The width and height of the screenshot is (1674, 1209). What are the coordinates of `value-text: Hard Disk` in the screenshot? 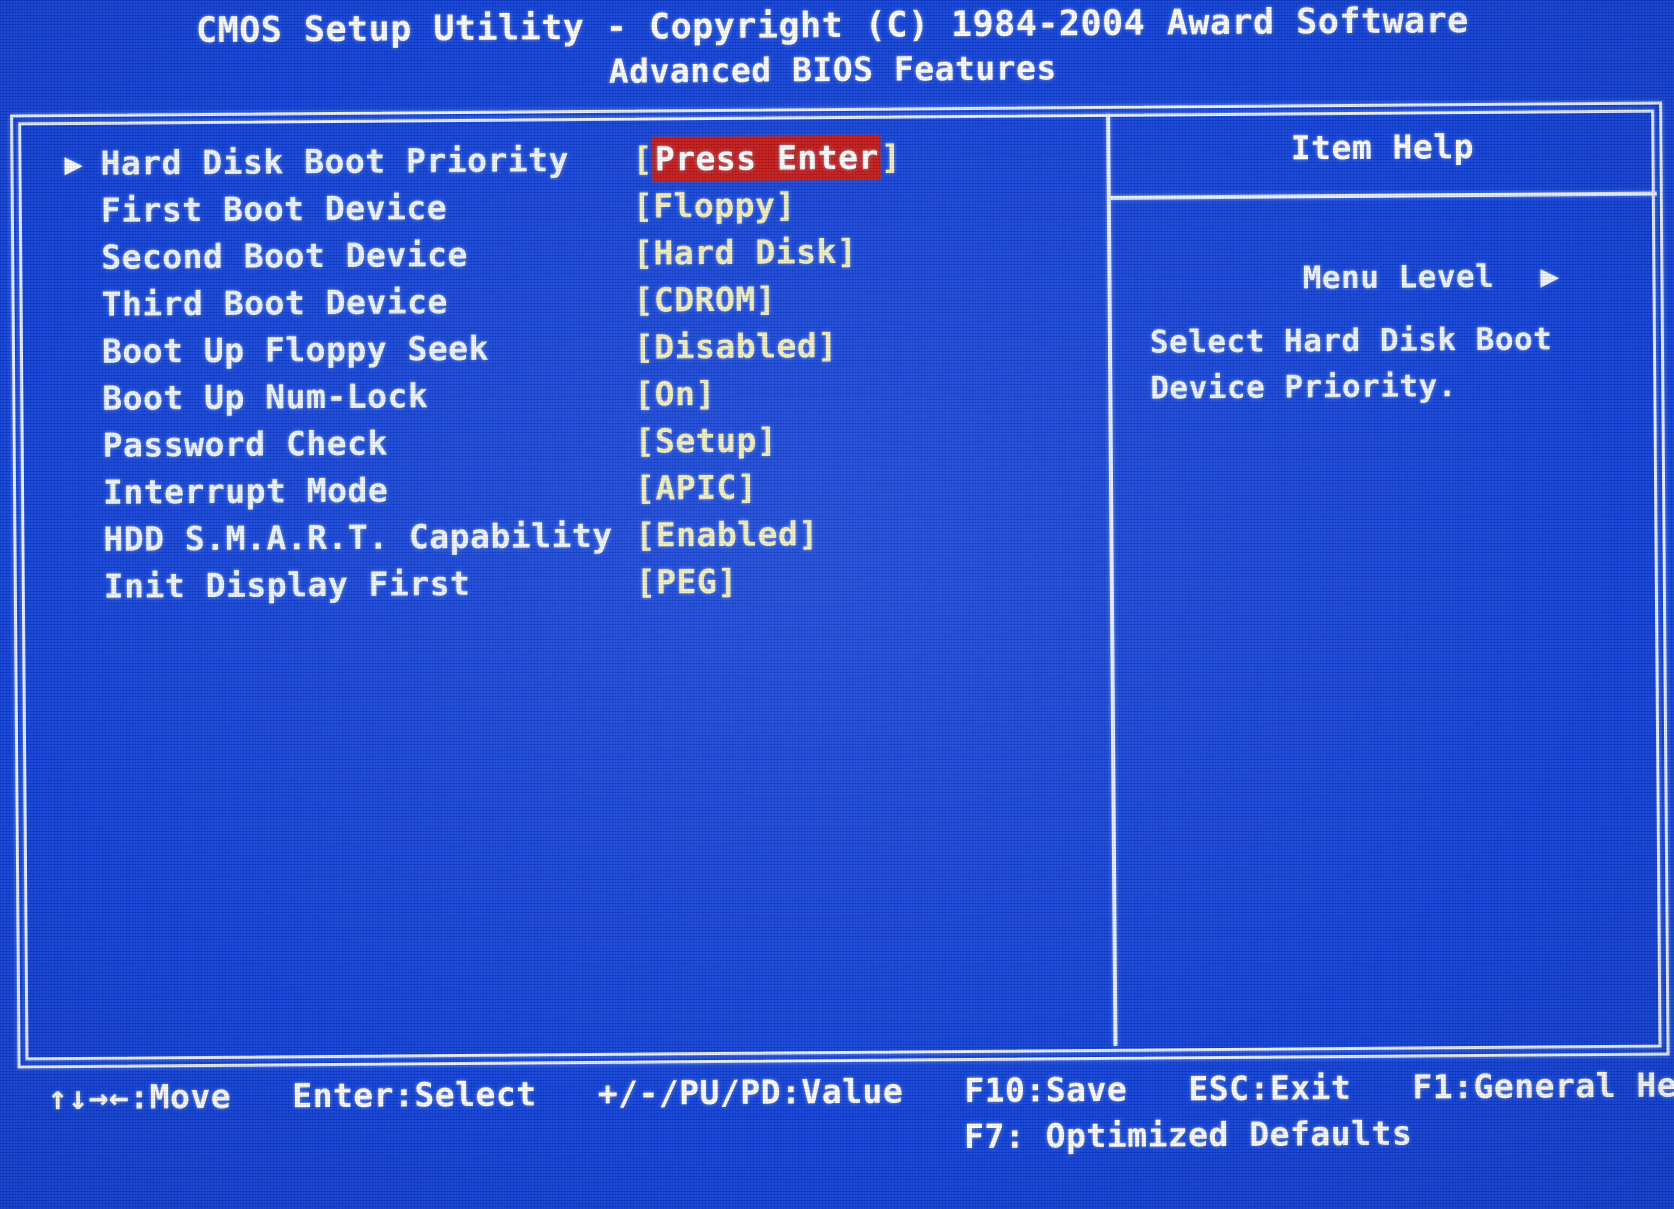 It's located at (745, 252).